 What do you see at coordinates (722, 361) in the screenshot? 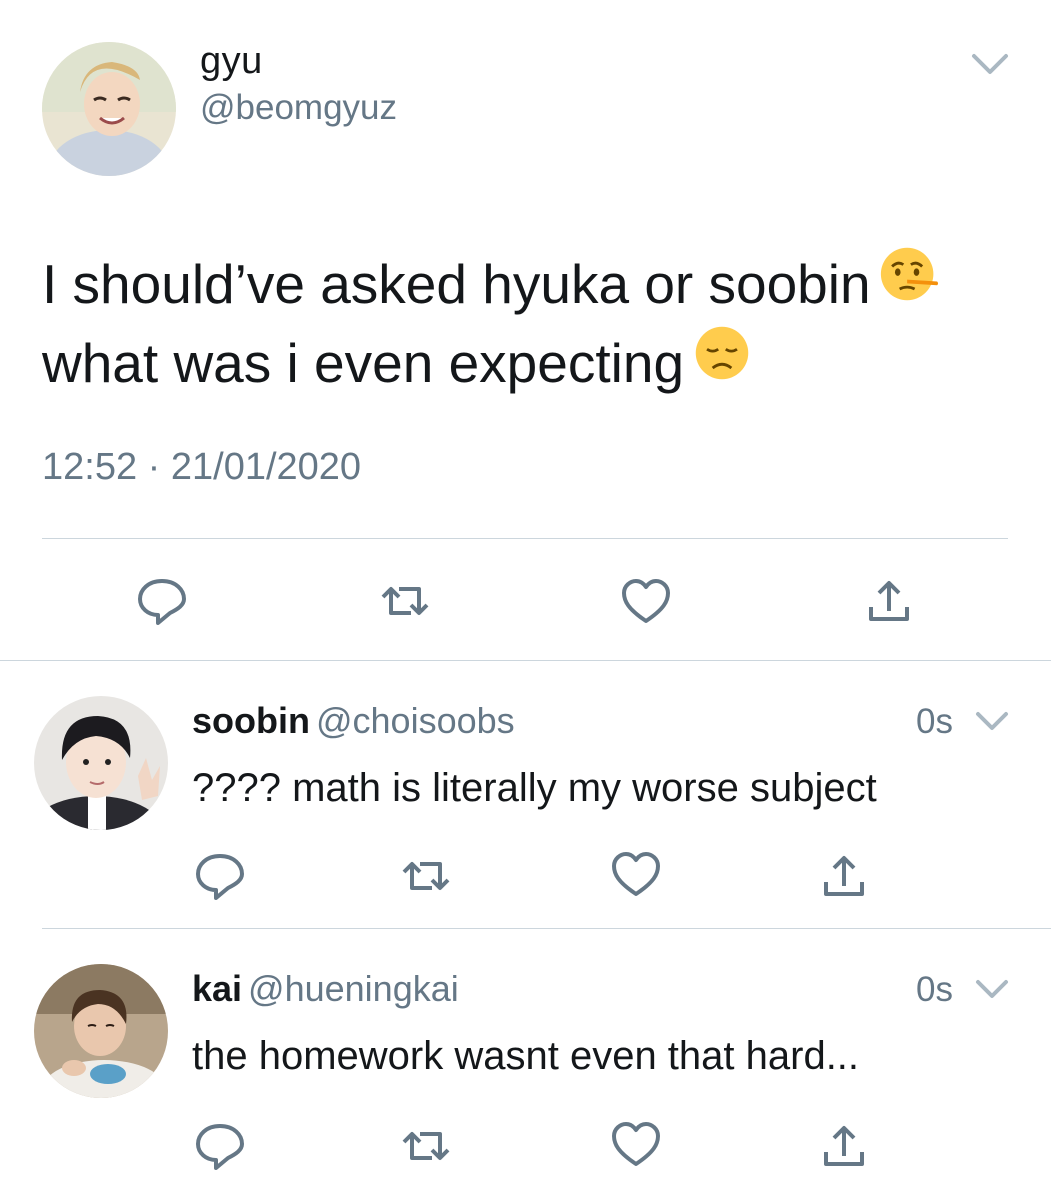
I see `disappointed-face-emoji` at bounding box center [722, 361].